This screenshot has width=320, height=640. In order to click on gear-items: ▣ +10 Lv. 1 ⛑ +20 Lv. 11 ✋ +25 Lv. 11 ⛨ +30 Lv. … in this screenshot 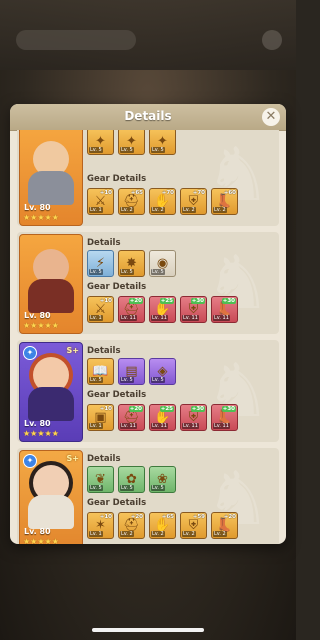, I will do `click(162, 417)`.